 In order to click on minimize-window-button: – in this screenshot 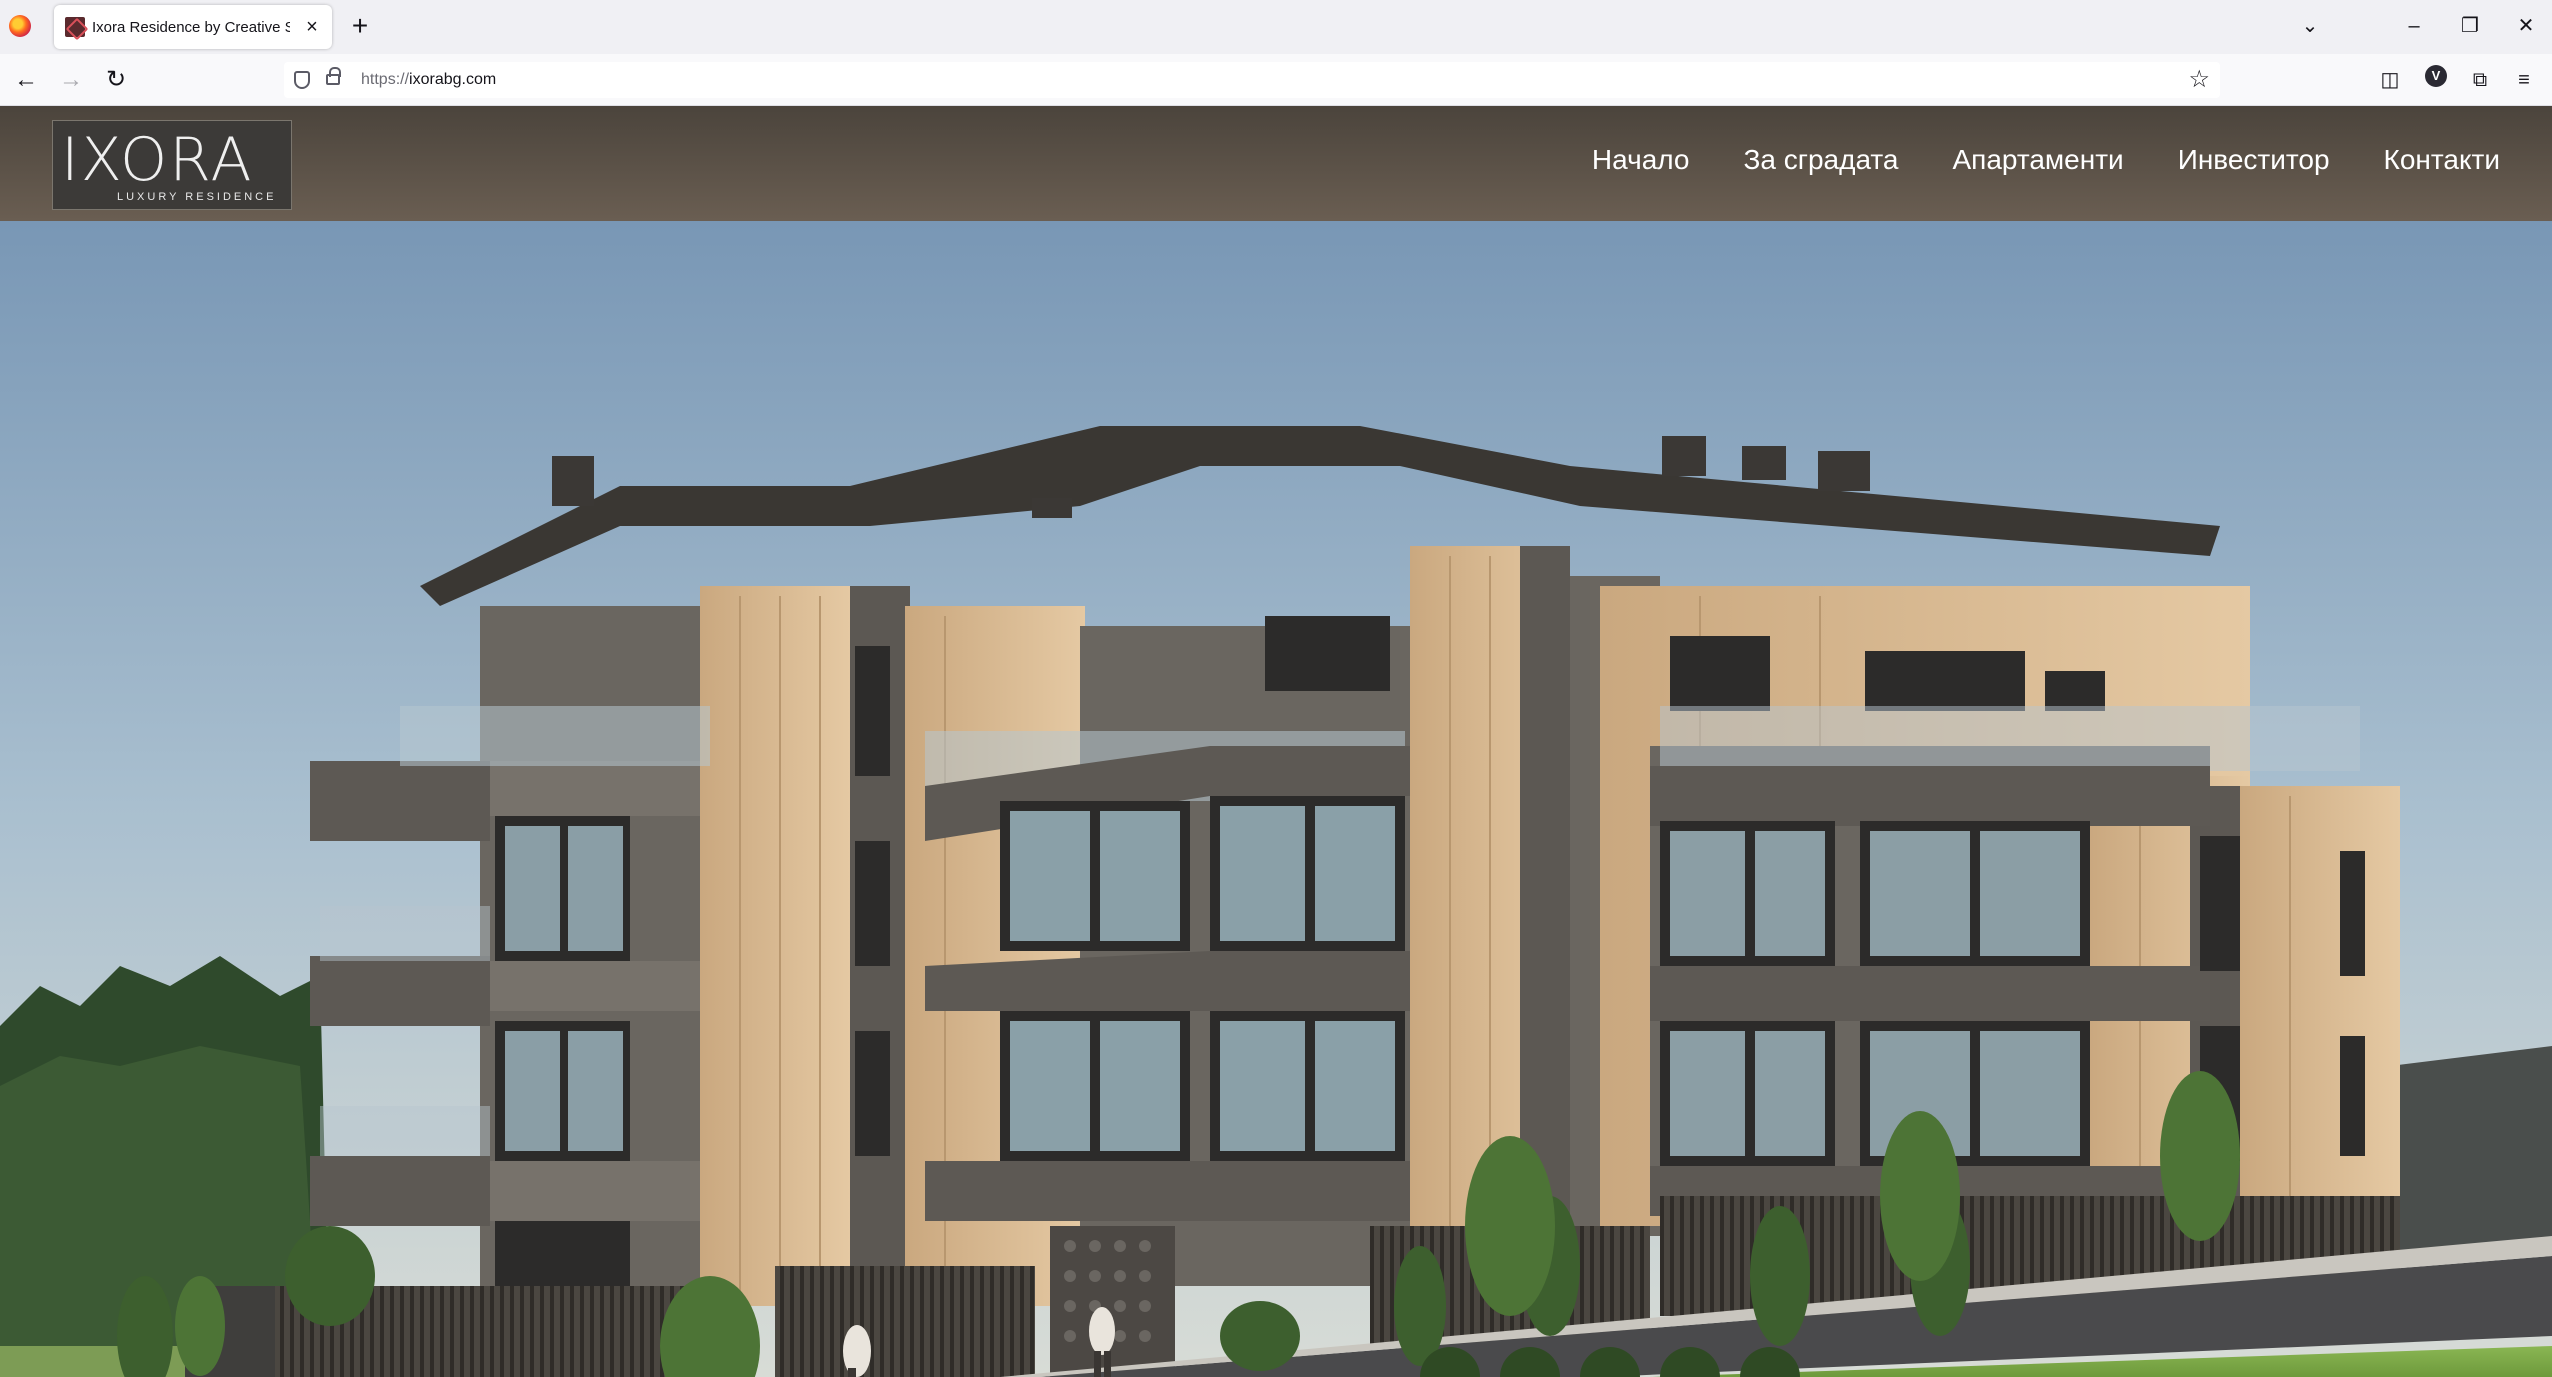, I will do `click(2414, 26)`.